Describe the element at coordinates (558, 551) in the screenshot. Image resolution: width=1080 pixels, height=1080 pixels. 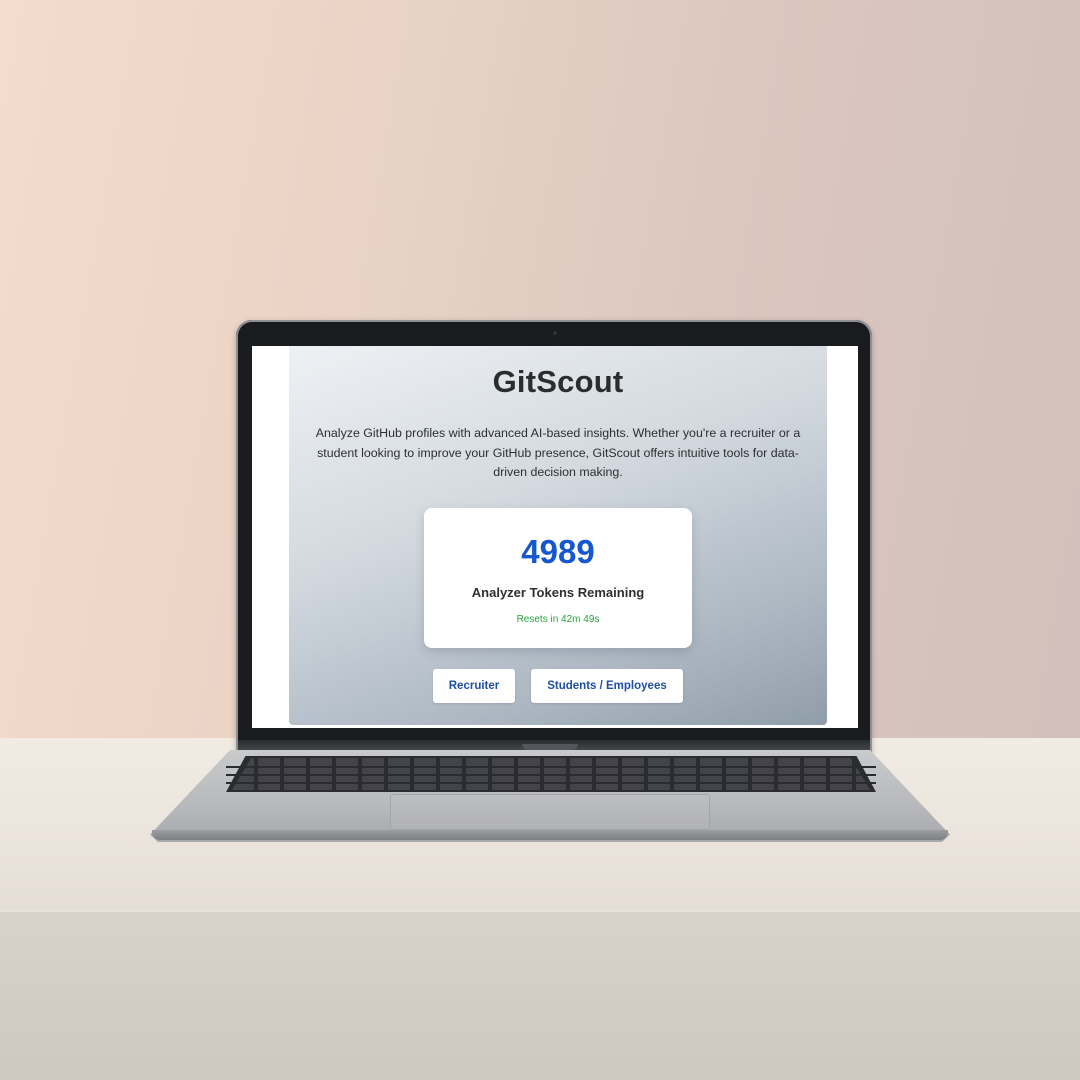
I see `token-count: 4989` at that location.